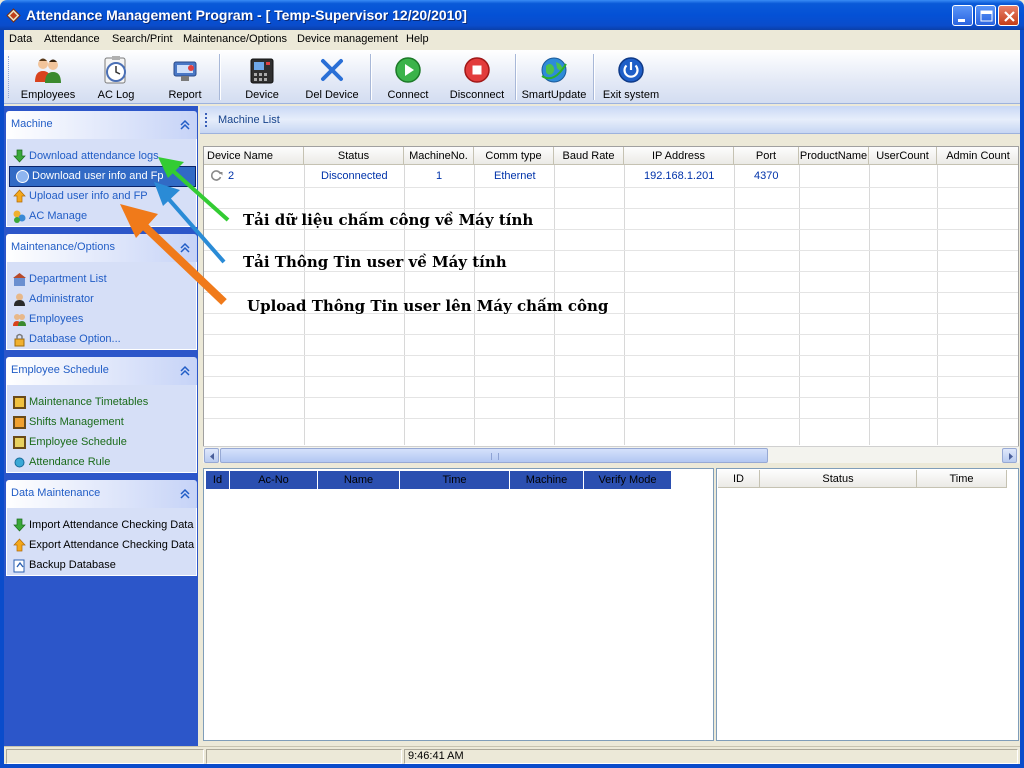 This screenshot has height=768, width=1024. Describe the element at coordinates (89, 402) in the screenshot. I see `sidebar-item-label: Maintenance Timetables` at that location.